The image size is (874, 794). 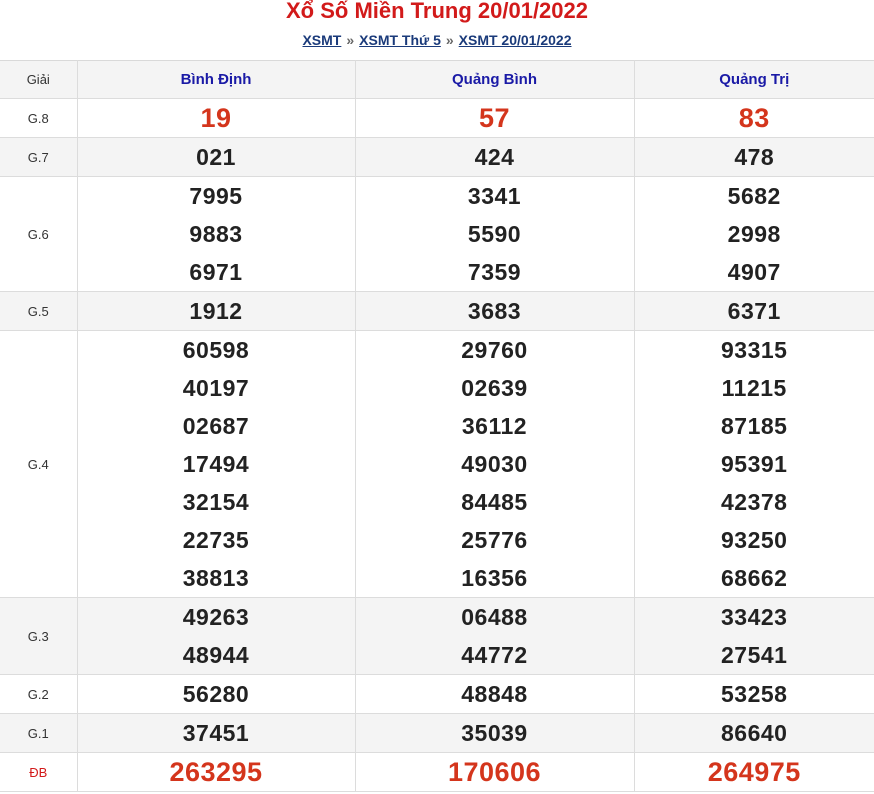 What do you see at coordinates (321, 40) in the screenshot?
I see `breadcrumb-link-xsmt: XSMT` at bounding box center [321, 40].